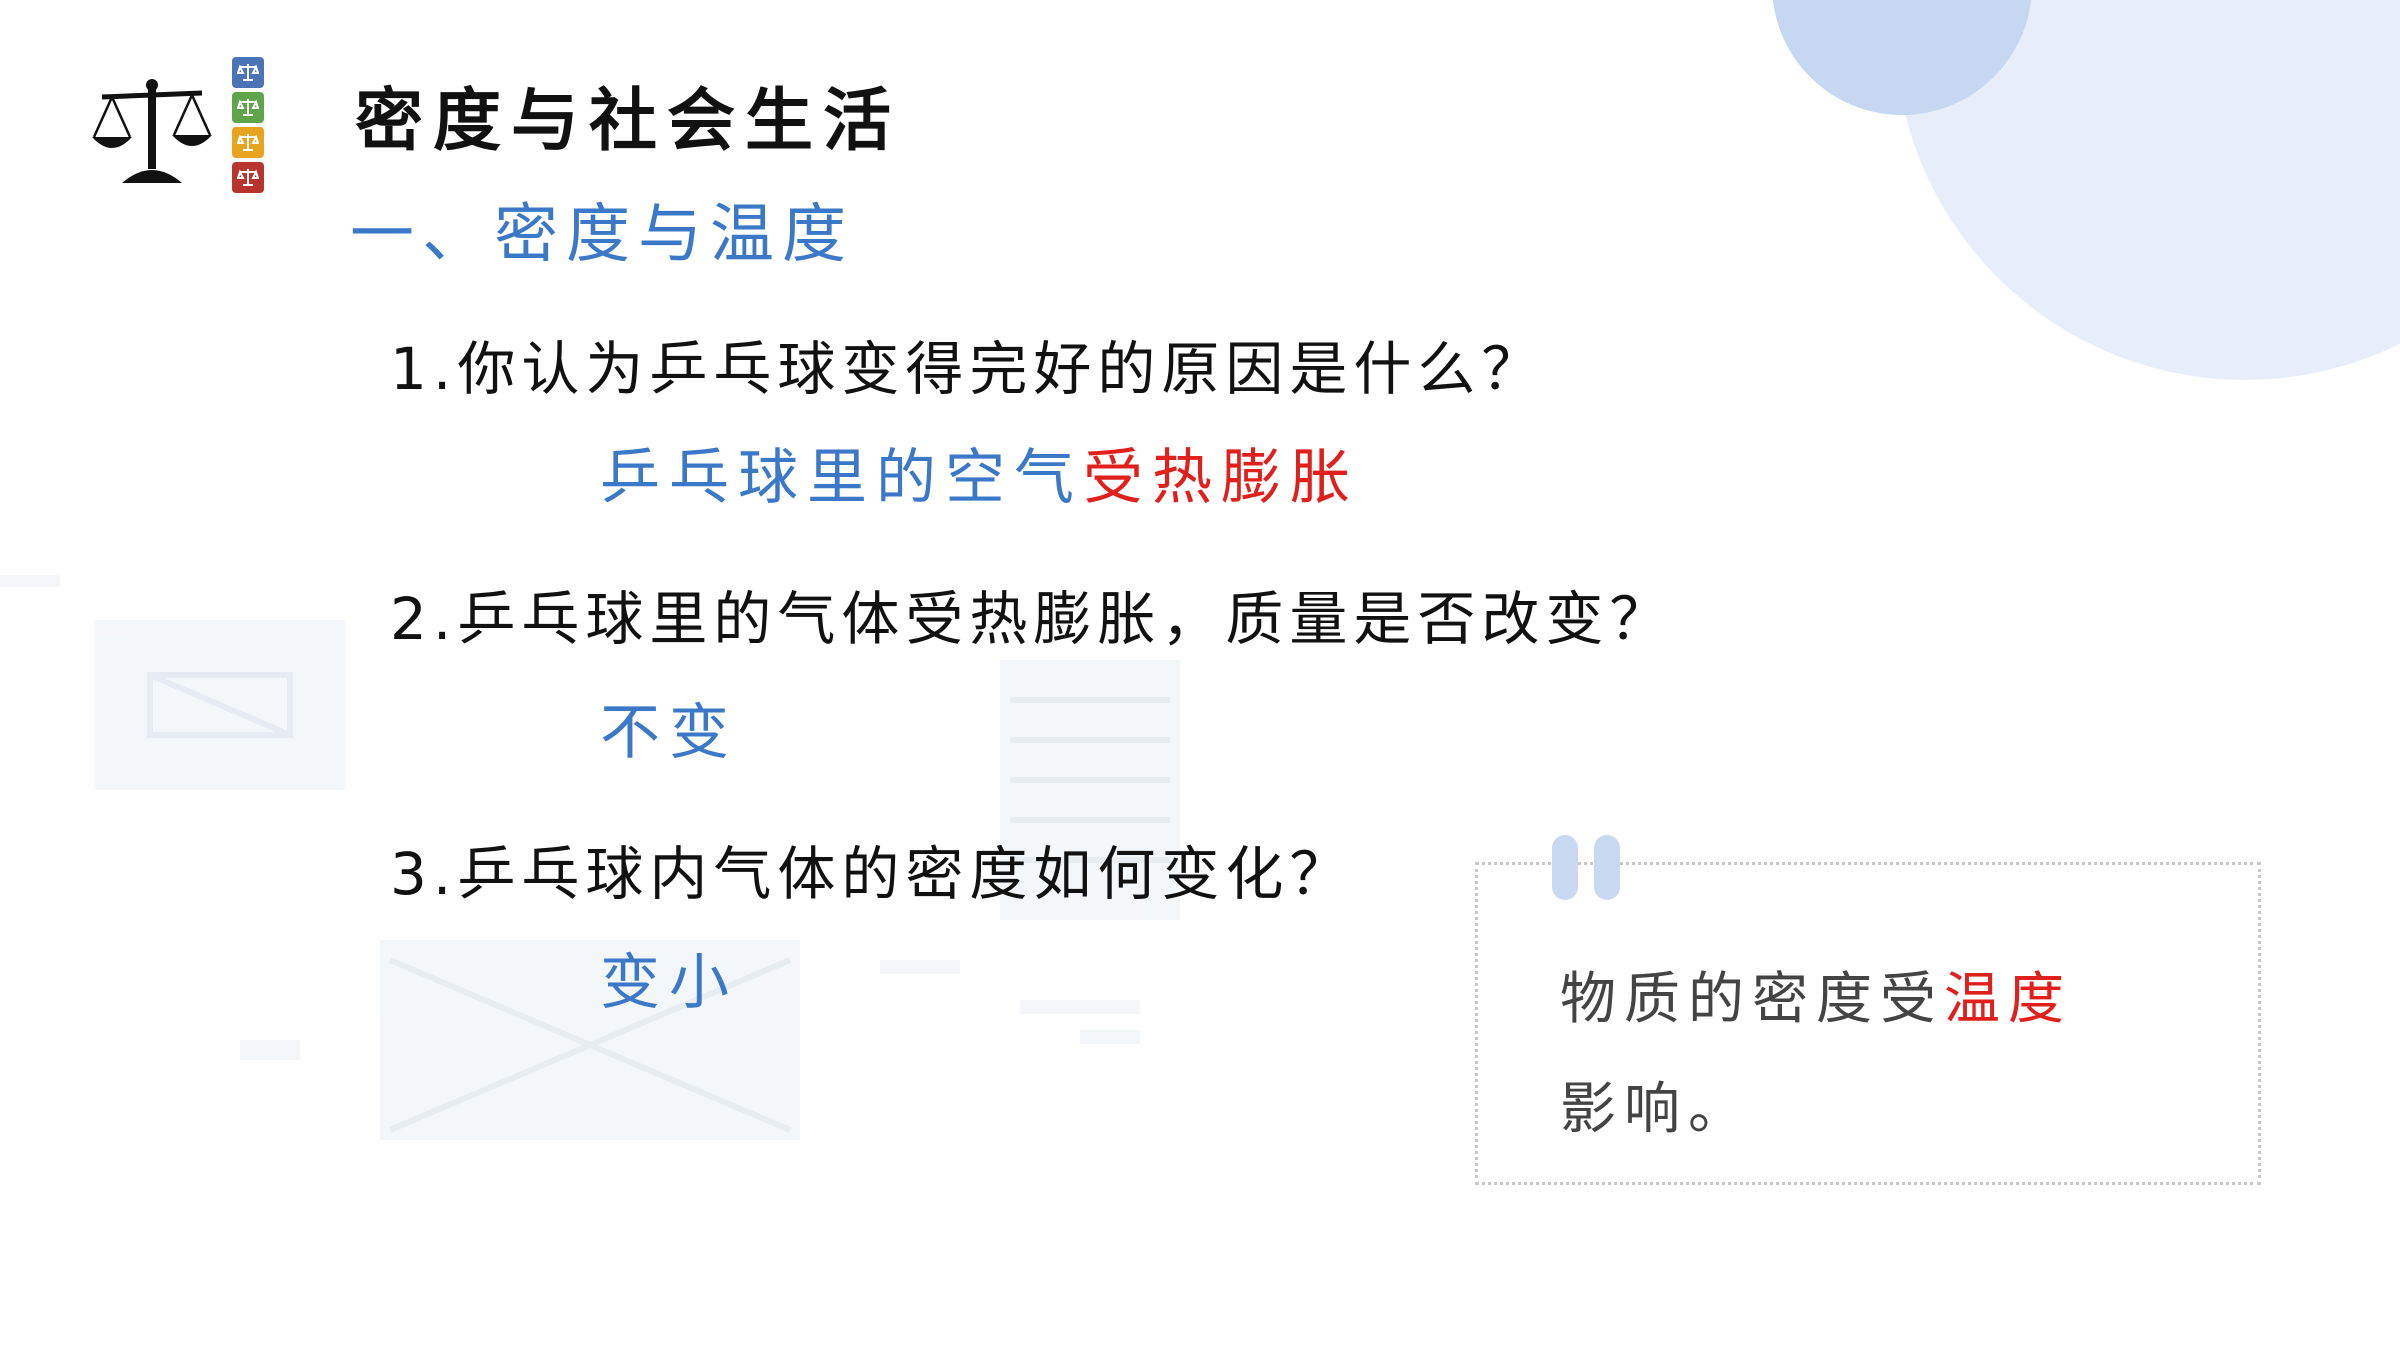  Describe the element at coordinates (248, 72) in the screenshot. I see `logo-square-blue` at that location.